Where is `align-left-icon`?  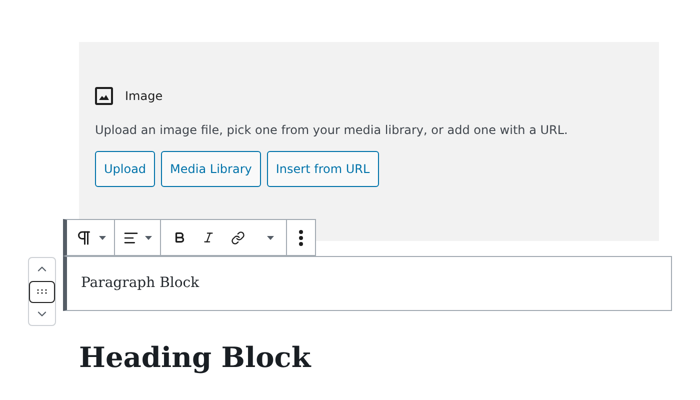
align-left-icon is located at coordinates (131, 238).